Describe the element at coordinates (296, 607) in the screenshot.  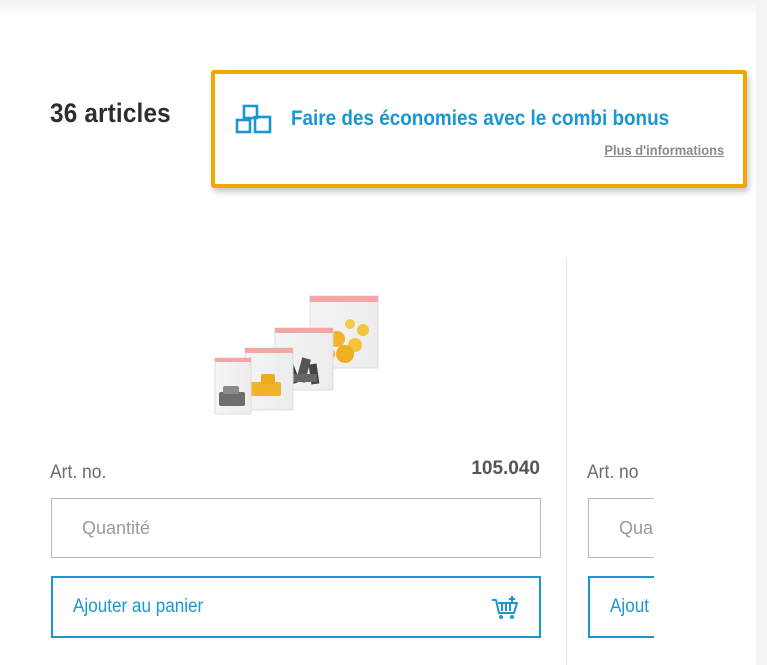
I see `add-to-cart-button: Ajouter au panier` at that location.